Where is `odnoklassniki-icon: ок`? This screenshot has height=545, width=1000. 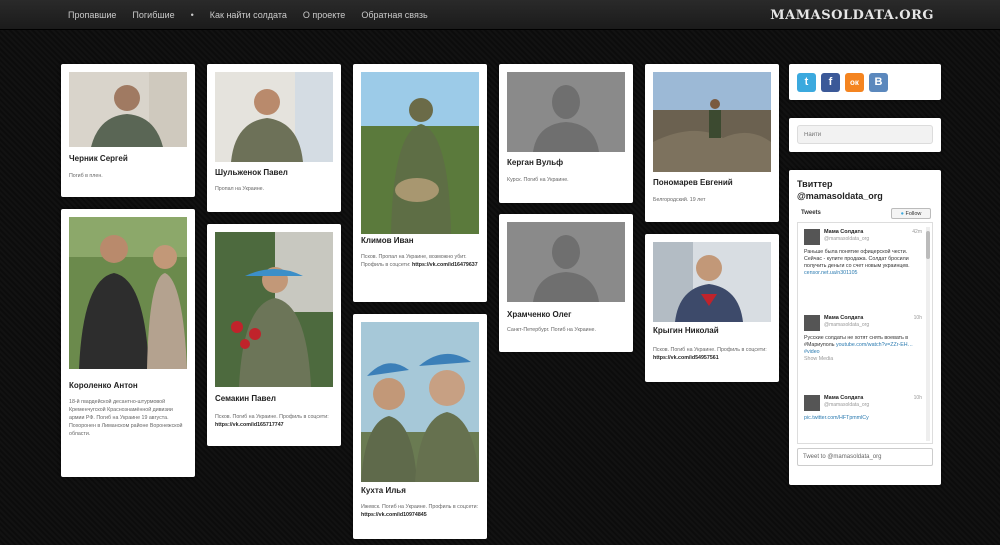
odnoklassniki-icon: ок is located at coordinates (854, 82).